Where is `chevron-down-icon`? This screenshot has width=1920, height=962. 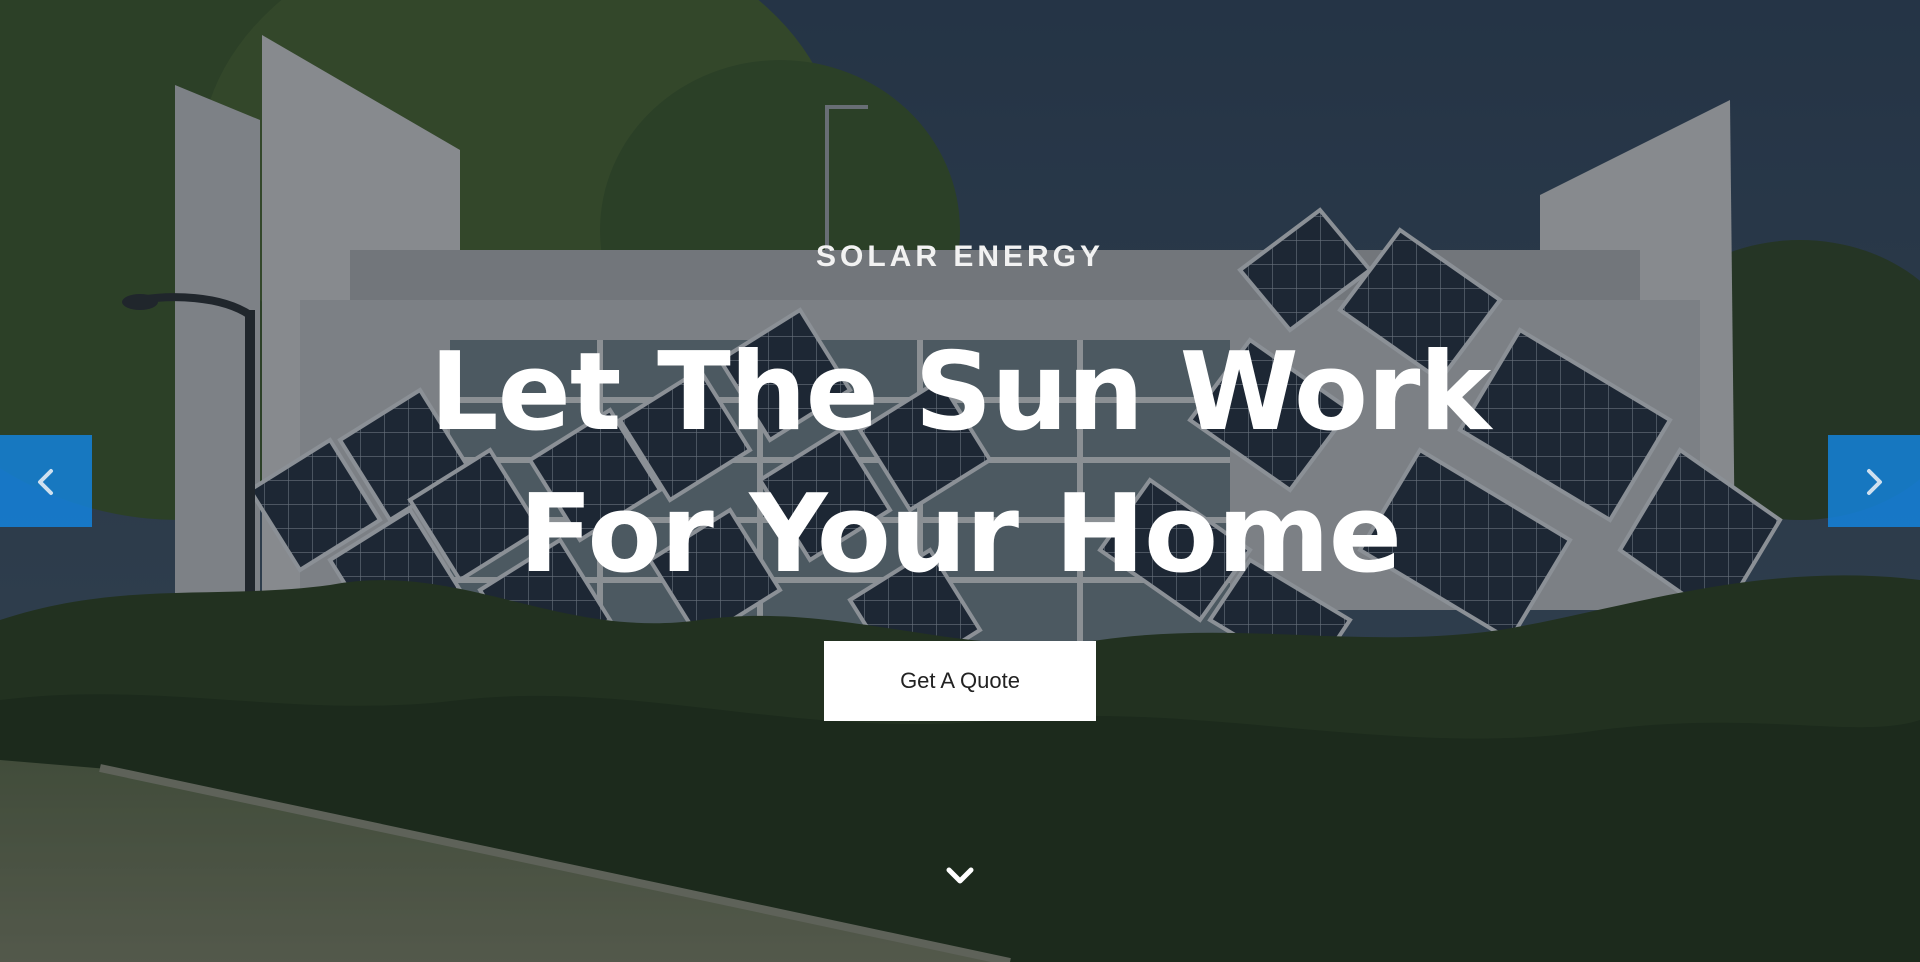 chevron-down-icon is located at coordinates (960, 875).